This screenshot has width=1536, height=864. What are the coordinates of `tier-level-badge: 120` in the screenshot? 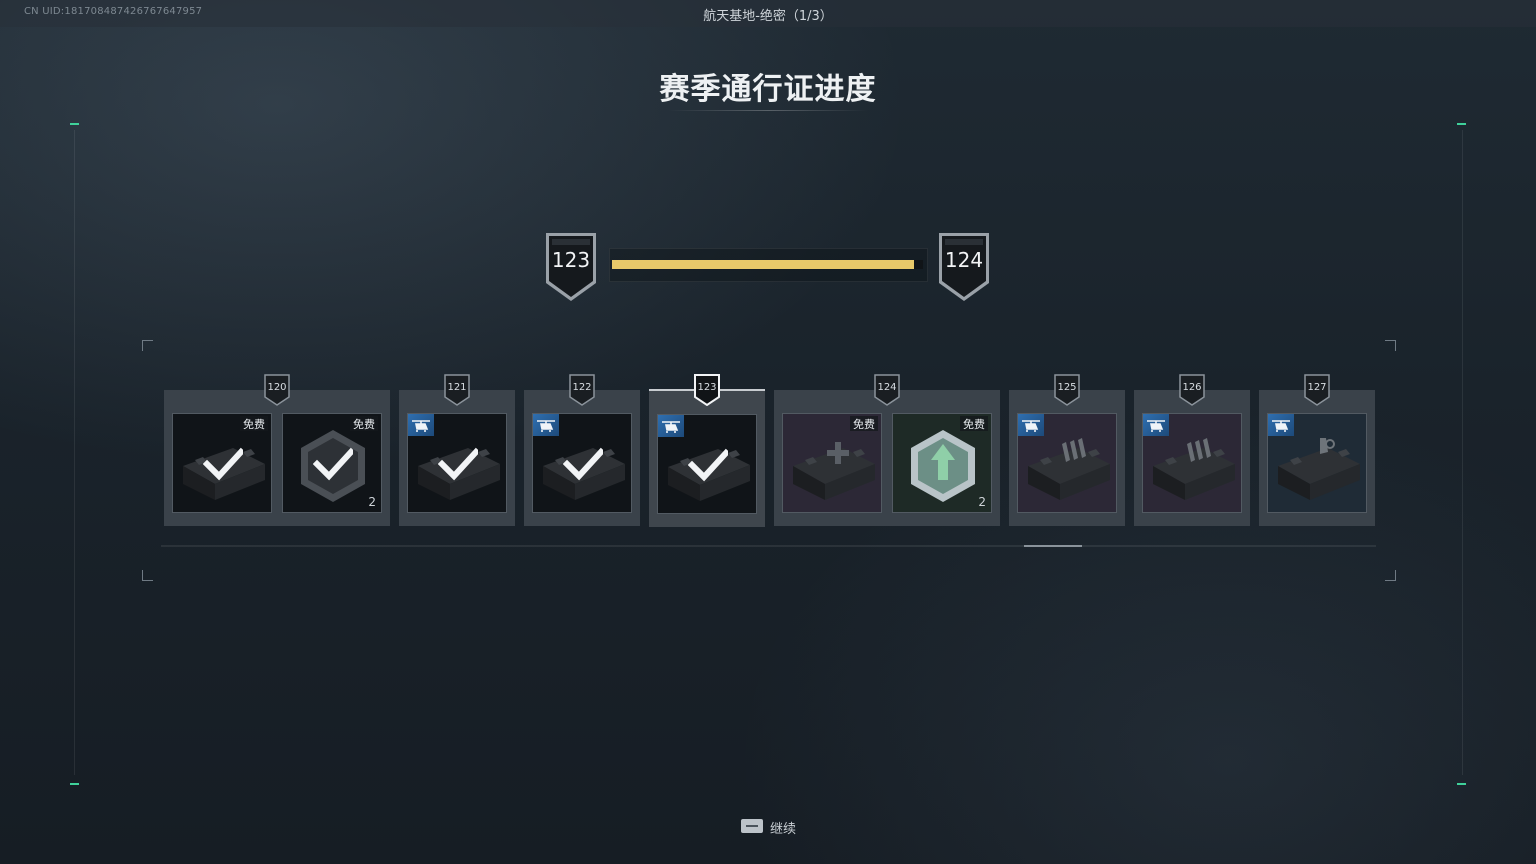 It's located at (277, 390).